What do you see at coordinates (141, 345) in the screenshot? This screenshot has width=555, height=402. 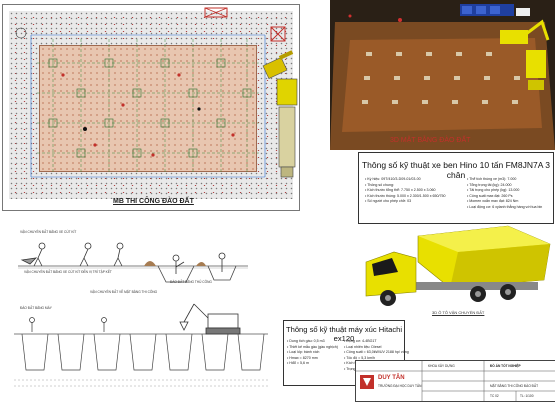 I see `machine-excavation-section` at bounding box center [141, 345].